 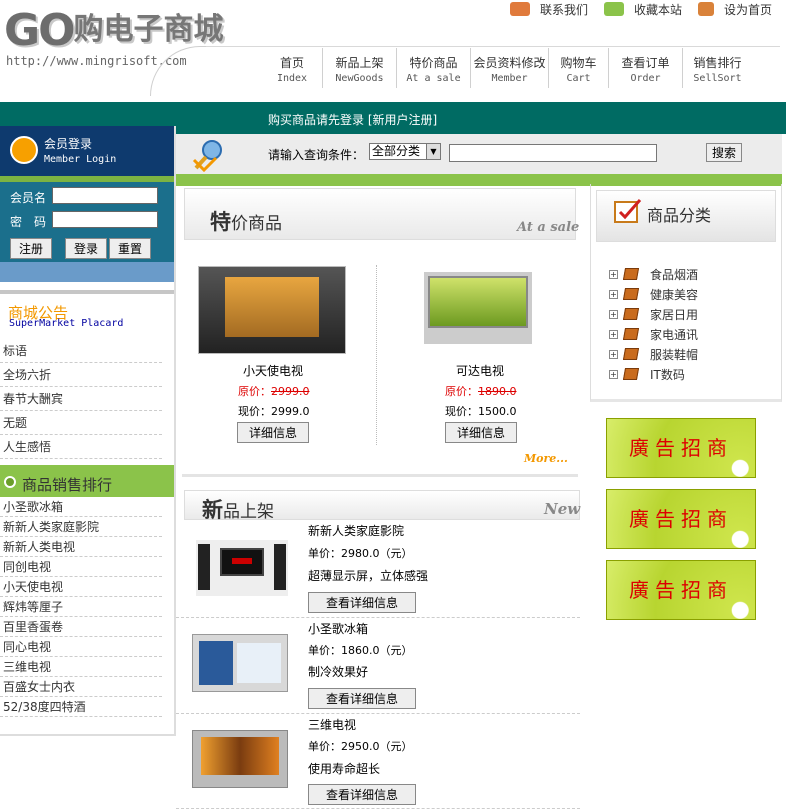 What do you see at coordinates (81, 423) in the screenshot?
I see `notice-item: 无题` at bounding box center [81, 423].